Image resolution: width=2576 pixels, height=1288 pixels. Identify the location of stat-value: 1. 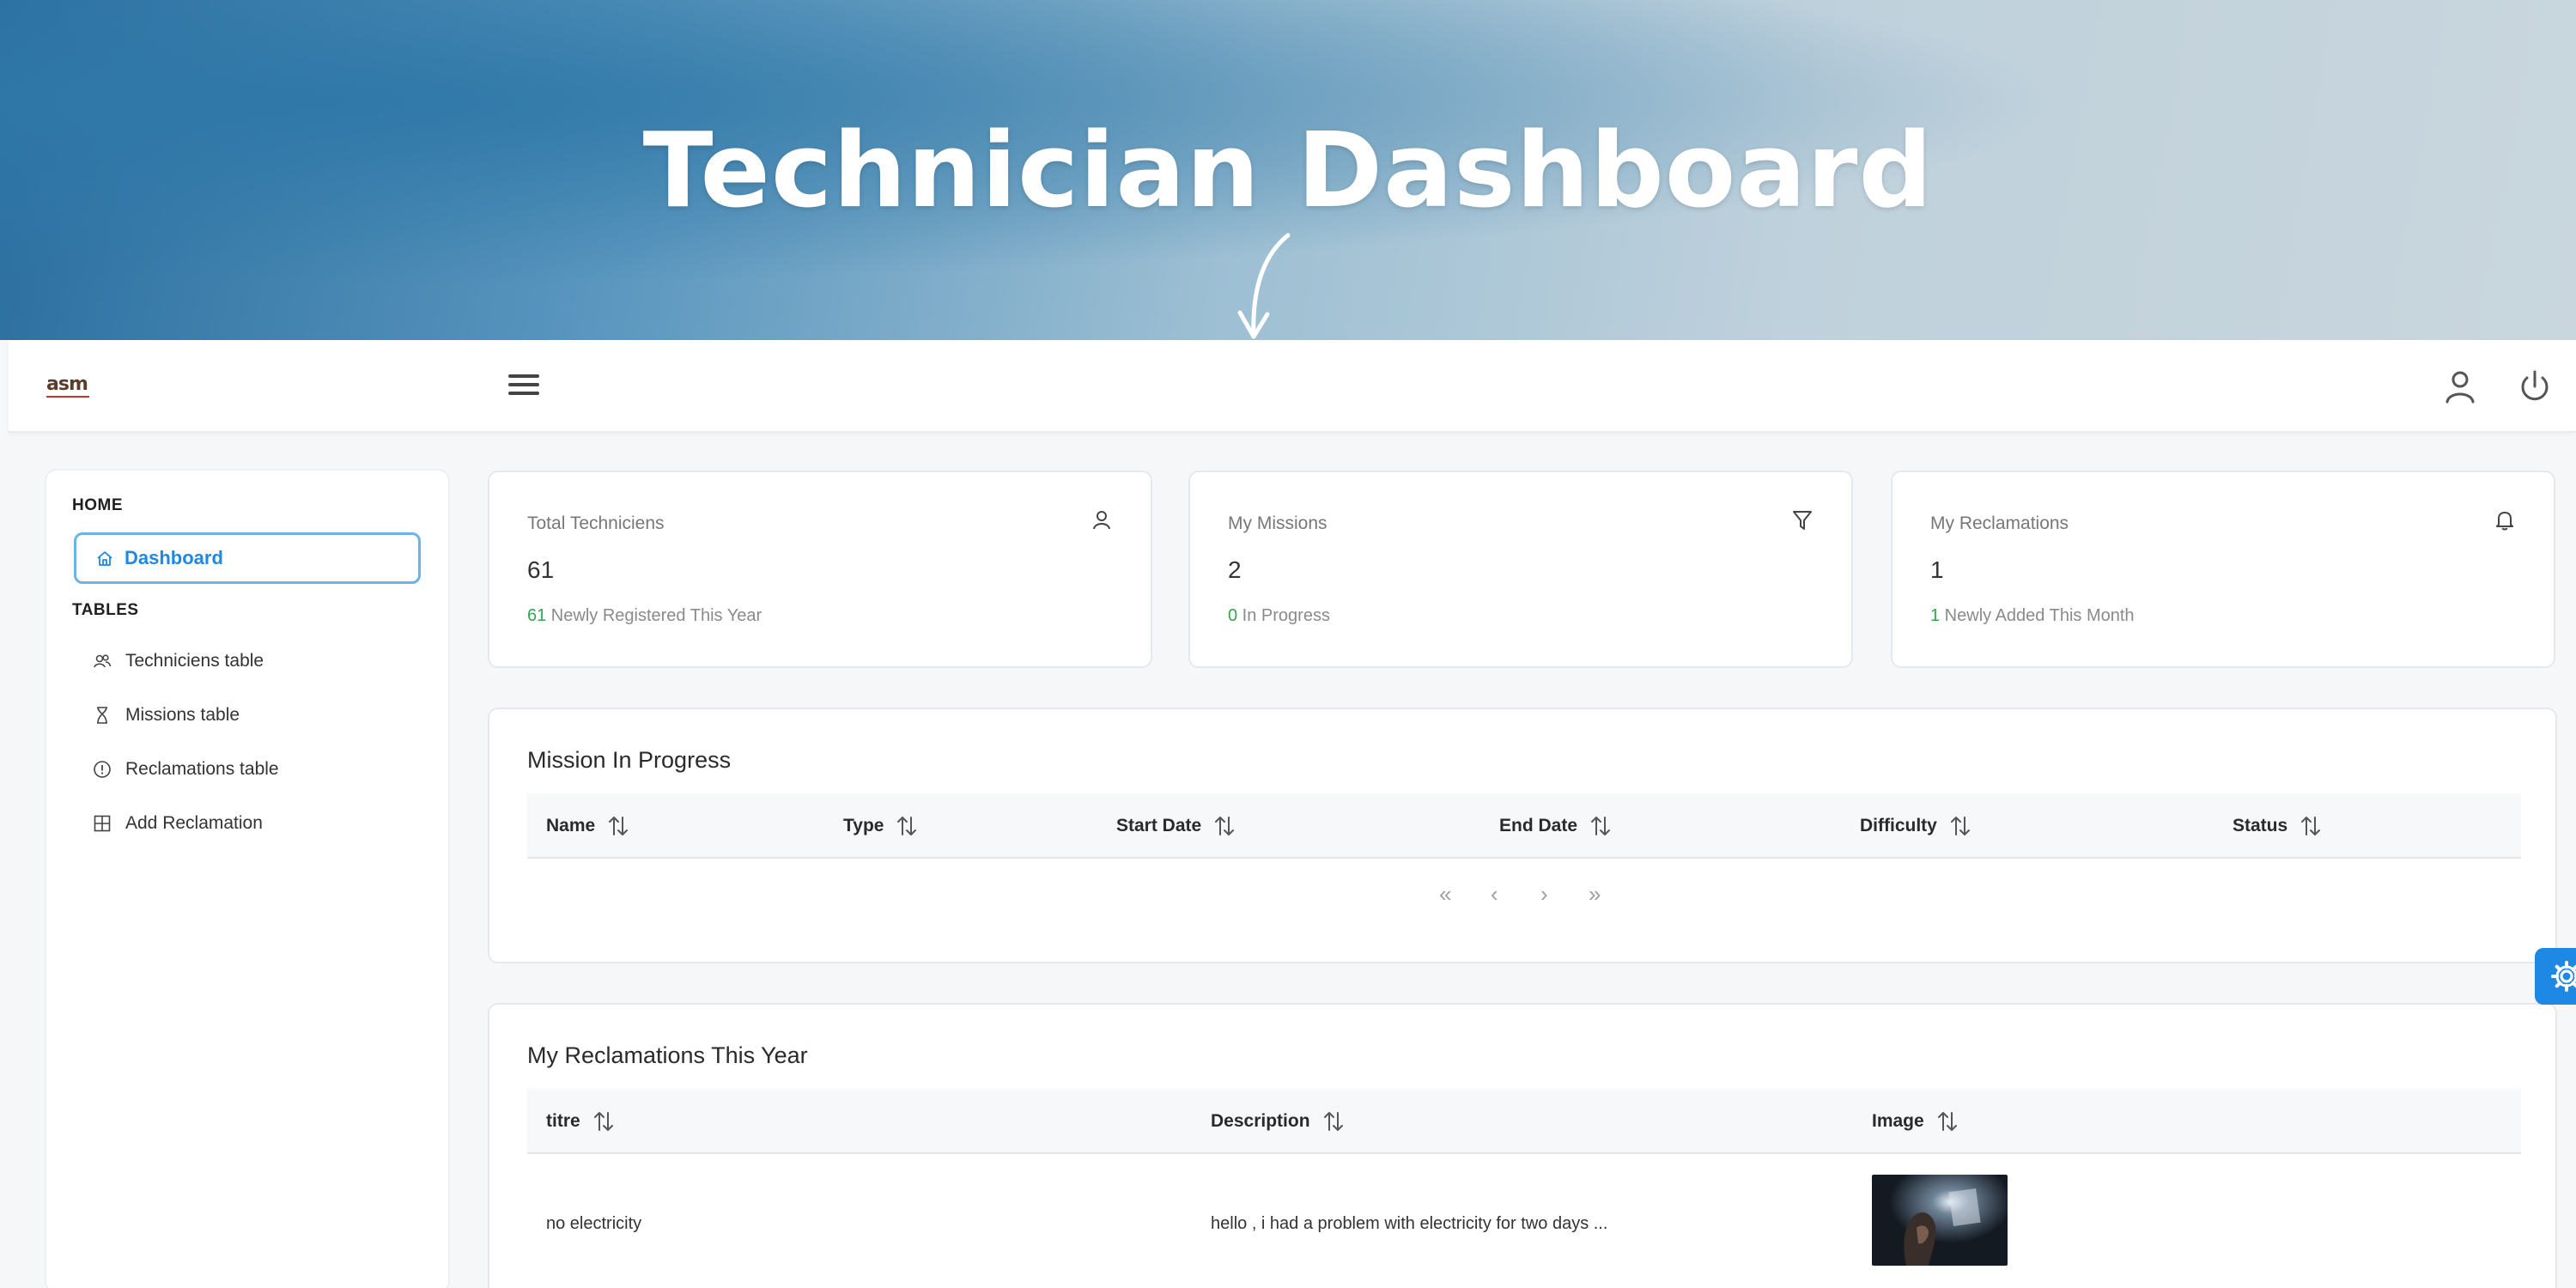
(1937, 569).